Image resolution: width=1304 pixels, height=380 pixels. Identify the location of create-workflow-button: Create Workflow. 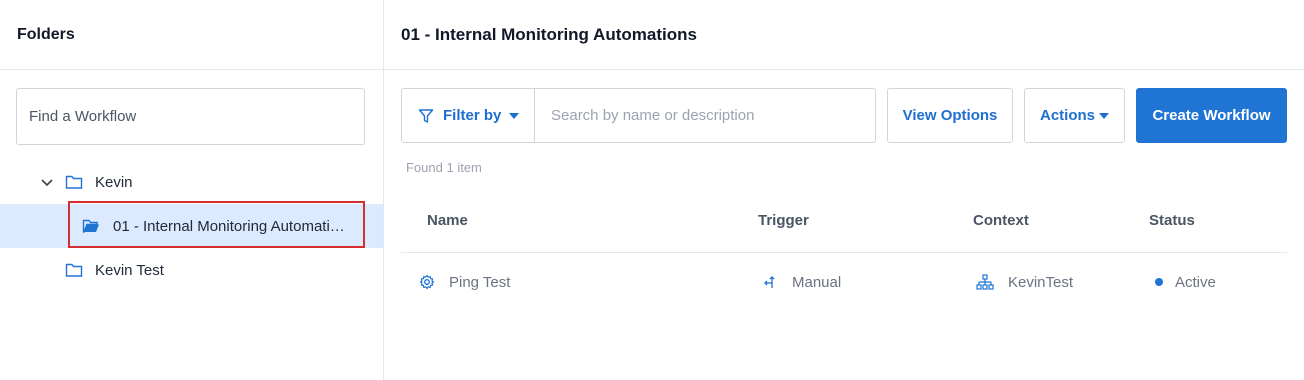
(1211, 115).